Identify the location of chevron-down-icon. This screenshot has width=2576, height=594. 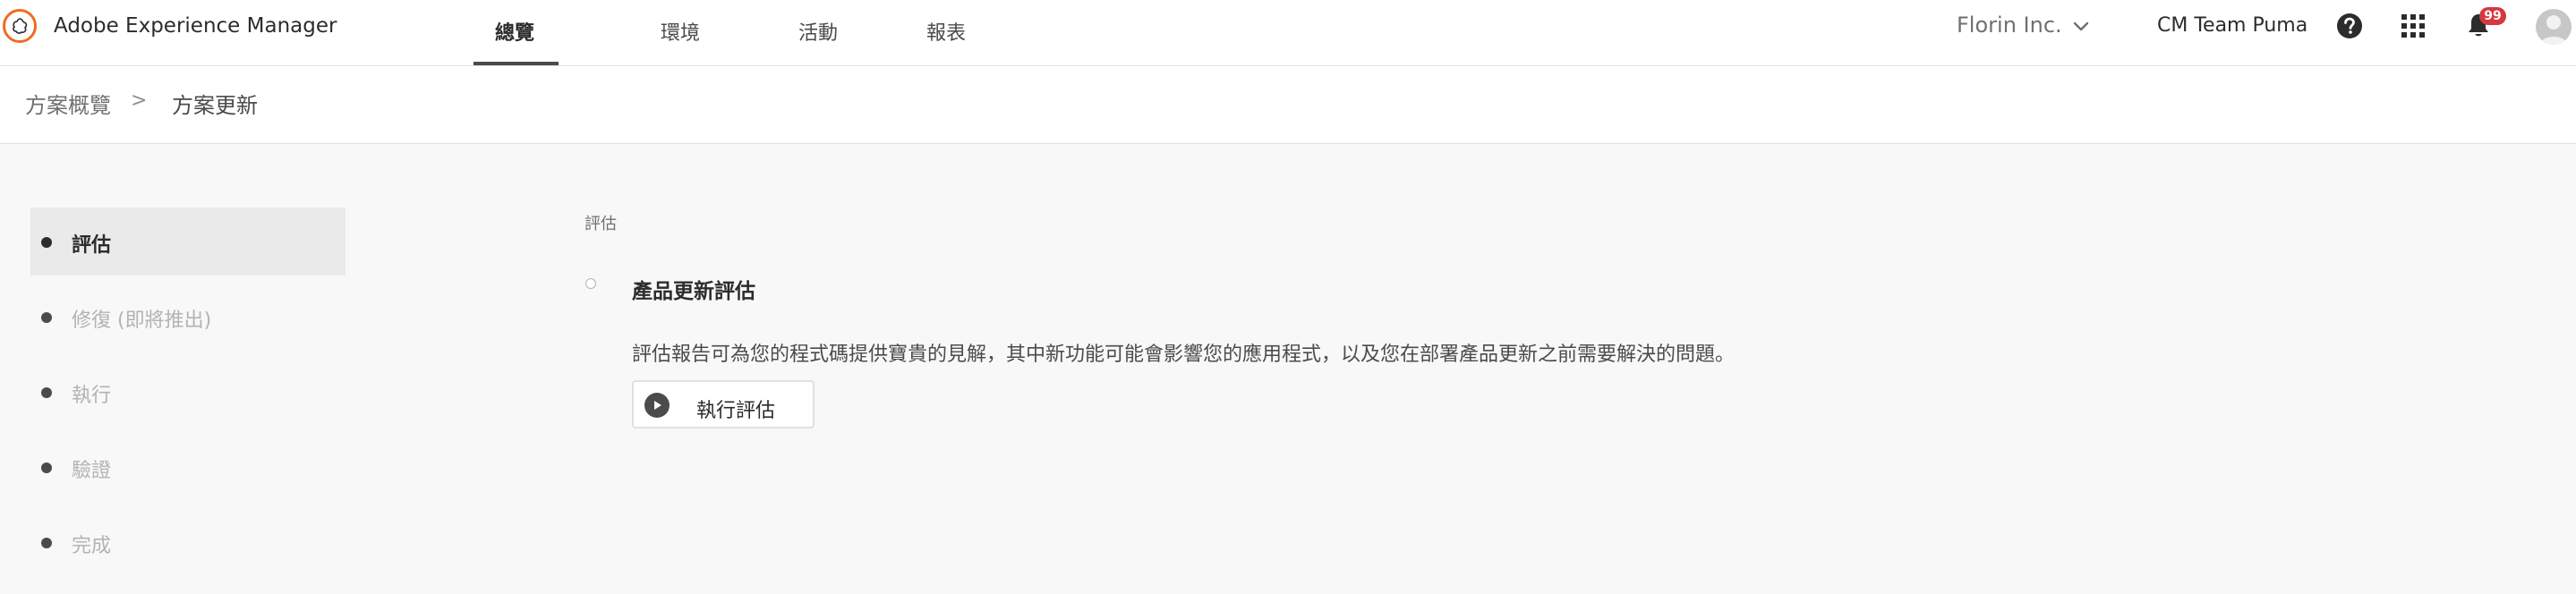
(2081, 25).